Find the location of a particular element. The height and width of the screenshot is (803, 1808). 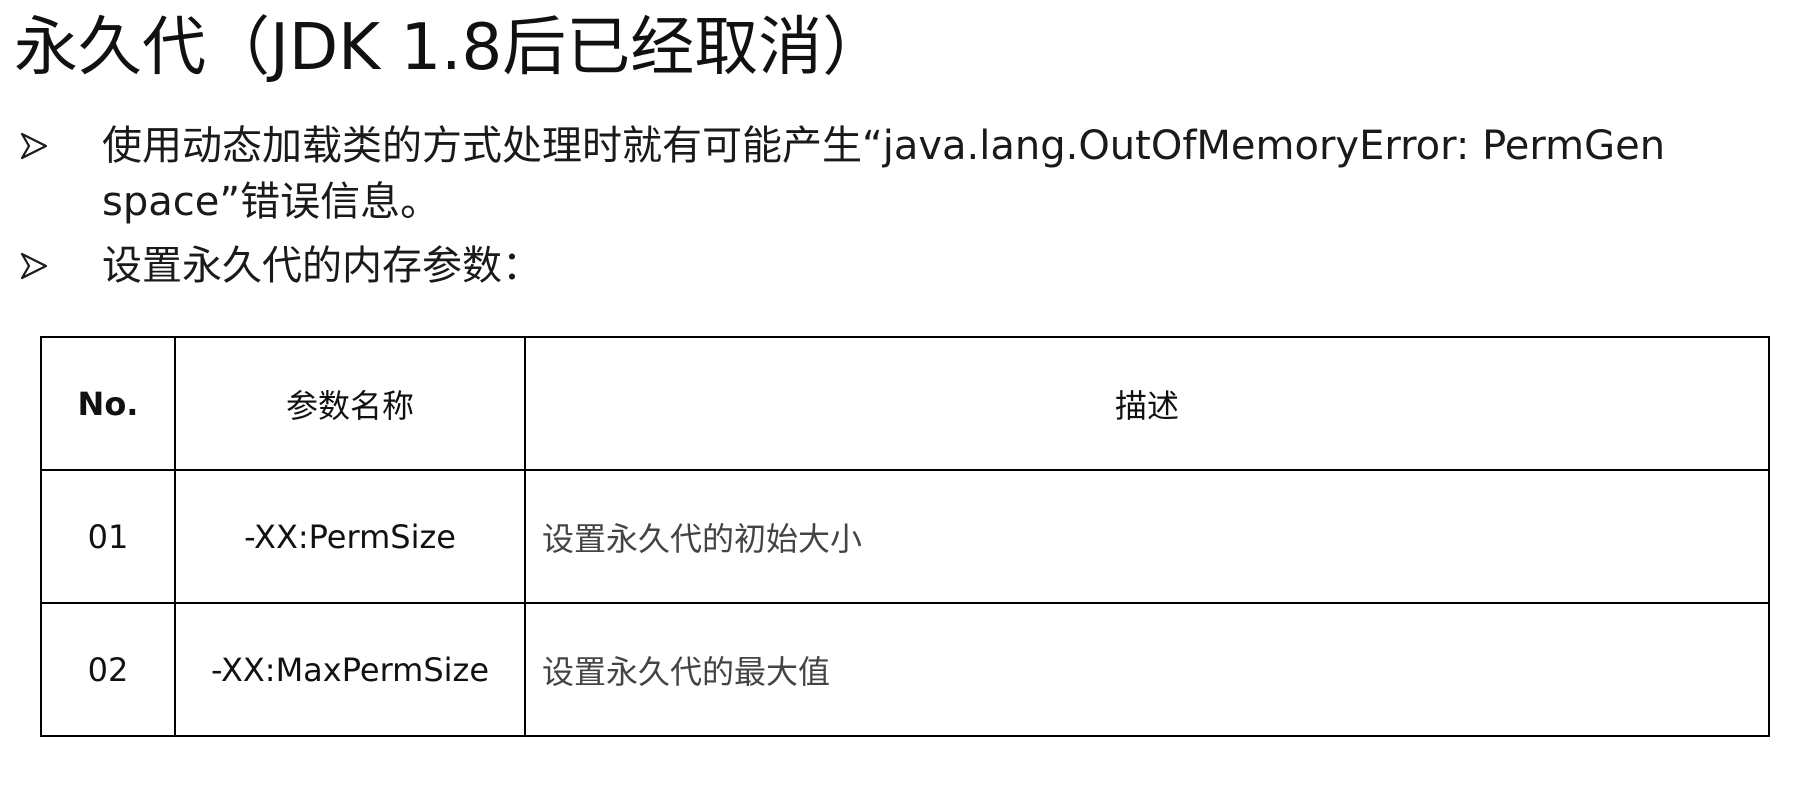

cell-description: 设置永久代的最大值 is located at coordinates (1147, 669).